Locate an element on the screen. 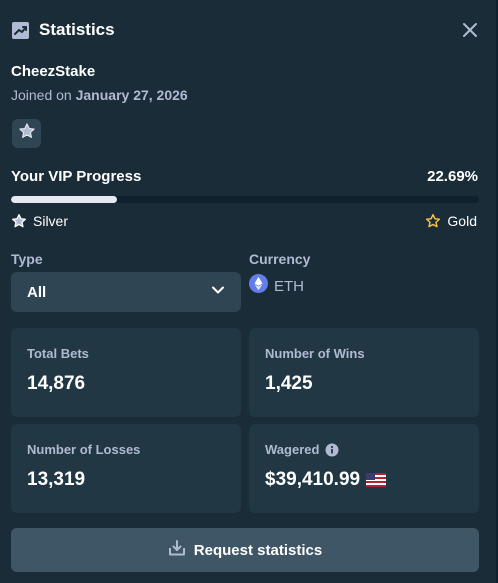  request-statistics-label: Request statistics is located at coordinates (258, 550).